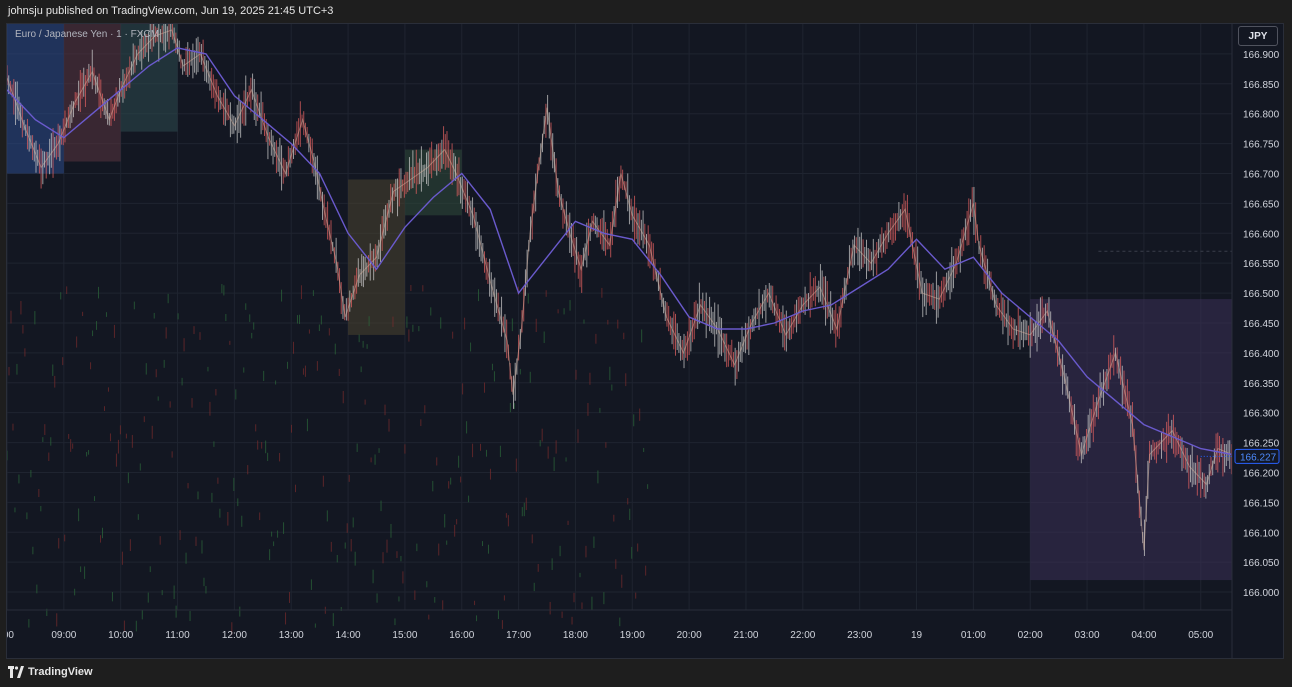 The image size is (1292, 687). I want to click on footer-bar: TradingView, so click(646, 673).